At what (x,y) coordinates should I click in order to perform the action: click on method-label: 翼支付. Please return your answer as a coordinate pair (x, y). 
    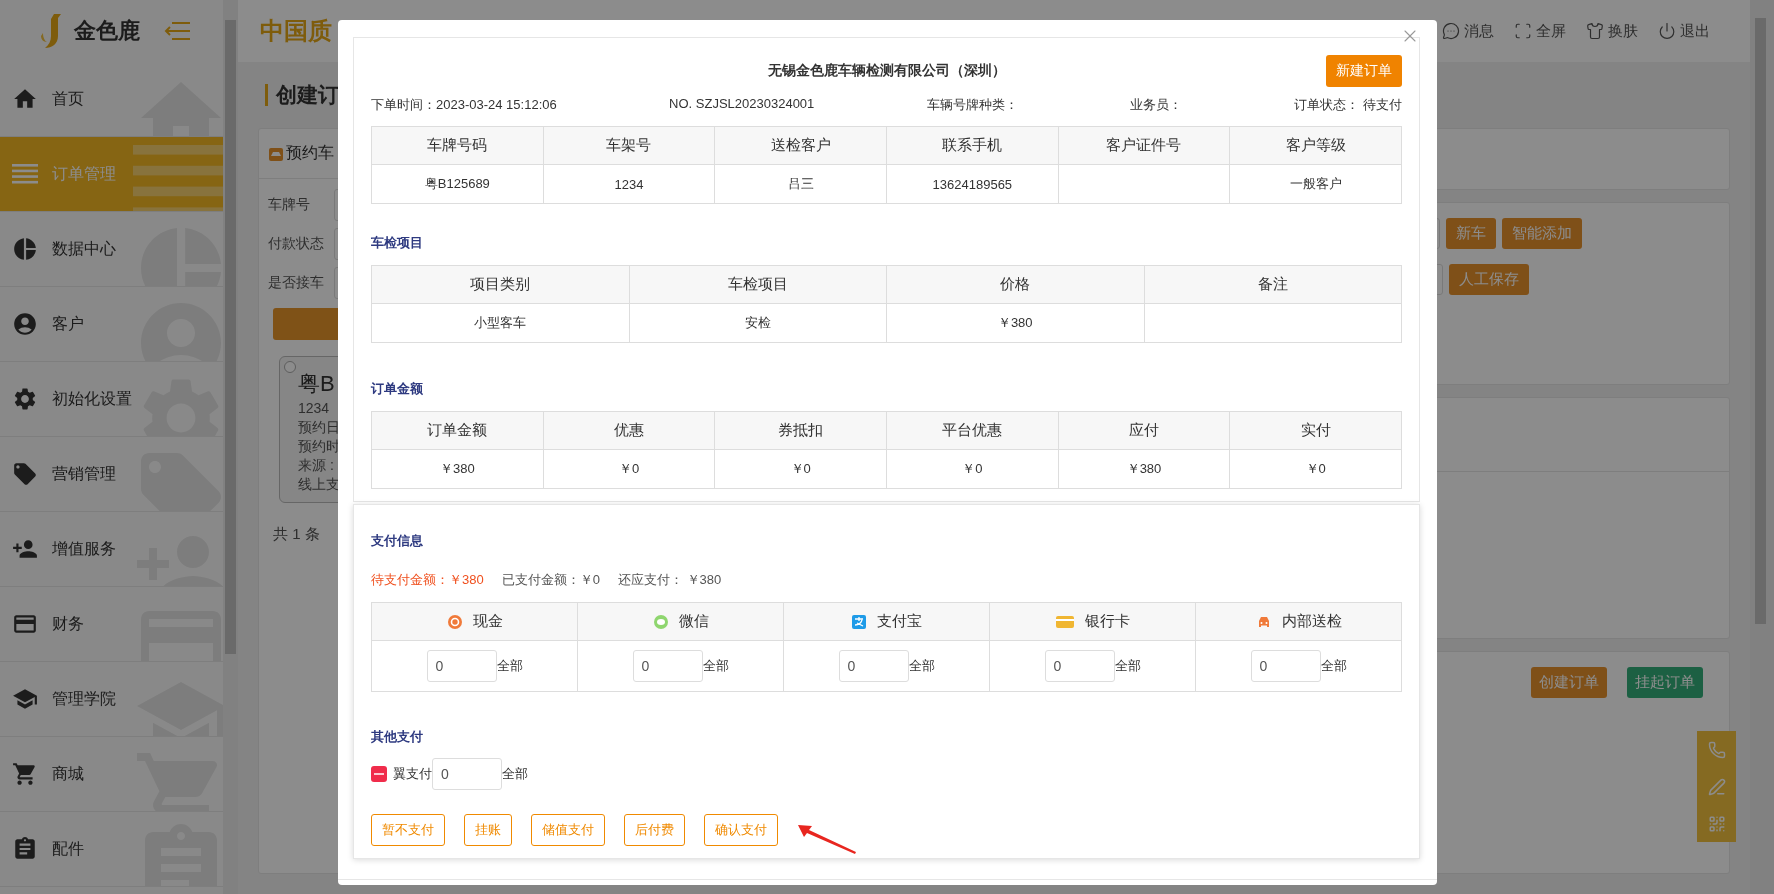
    Looking at the image, I should click on (412, 774).